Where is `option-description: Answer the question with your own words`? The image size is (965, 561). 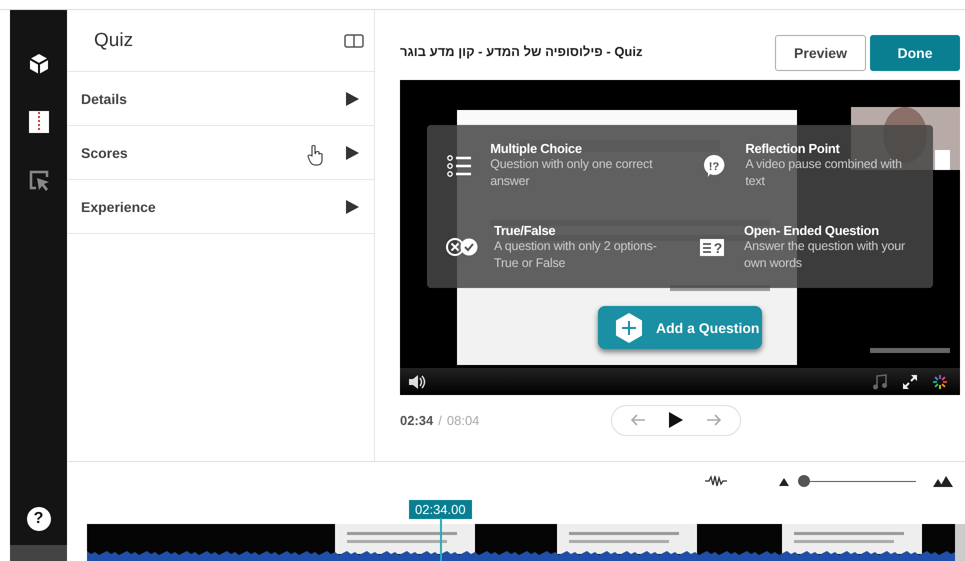 option-description: Answer the question with your own words is located at coordinates (825, 255).